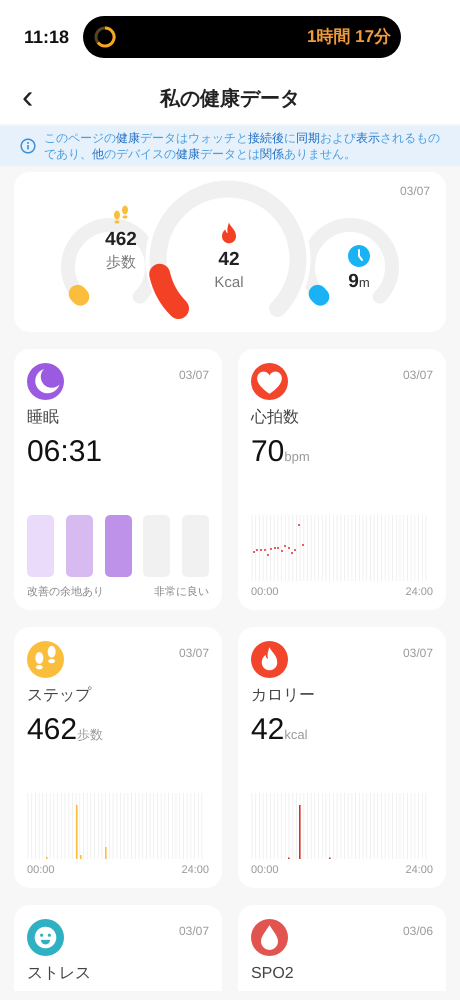  I want to click on card-title: SPO2, so click(273, 974).